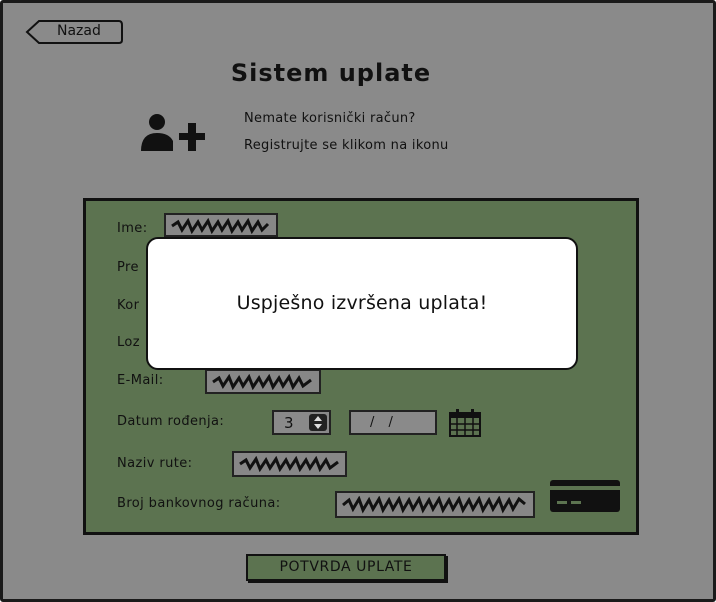 Image resolution: width=716 pixels, height=602 pixels. I want to click on register-hint: Registrujte se klikom na ikonu, so click(346, 145).